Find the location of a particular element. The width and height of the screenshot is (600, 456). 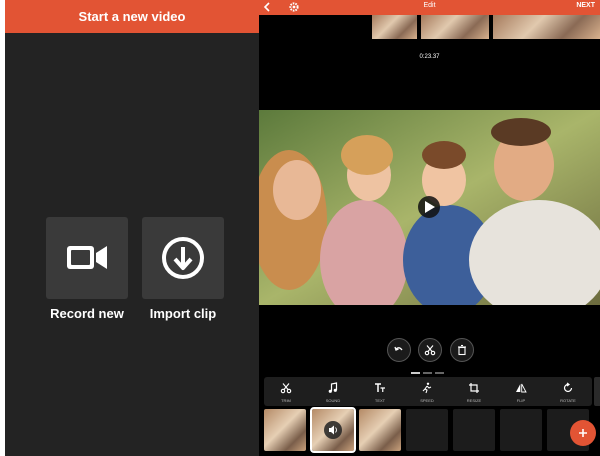

trash-icon is located at coordinates (462, 350).